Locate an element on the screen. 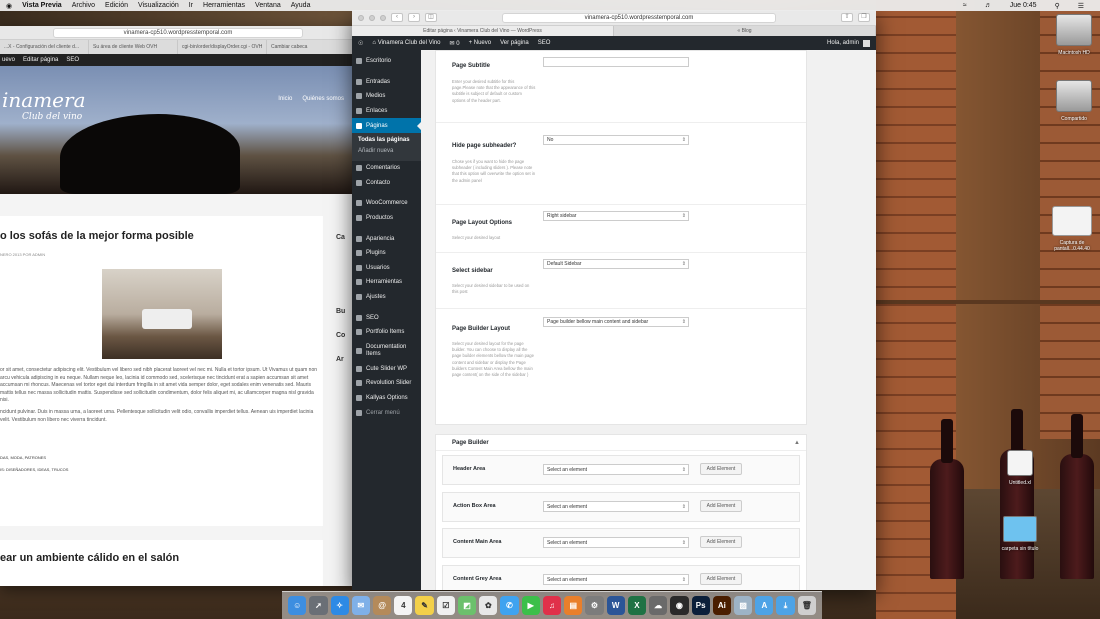 The height and width of the screenshot is (619, 1100). hide-subheader-select: No ⇕ is located at coordinates (616, 140).